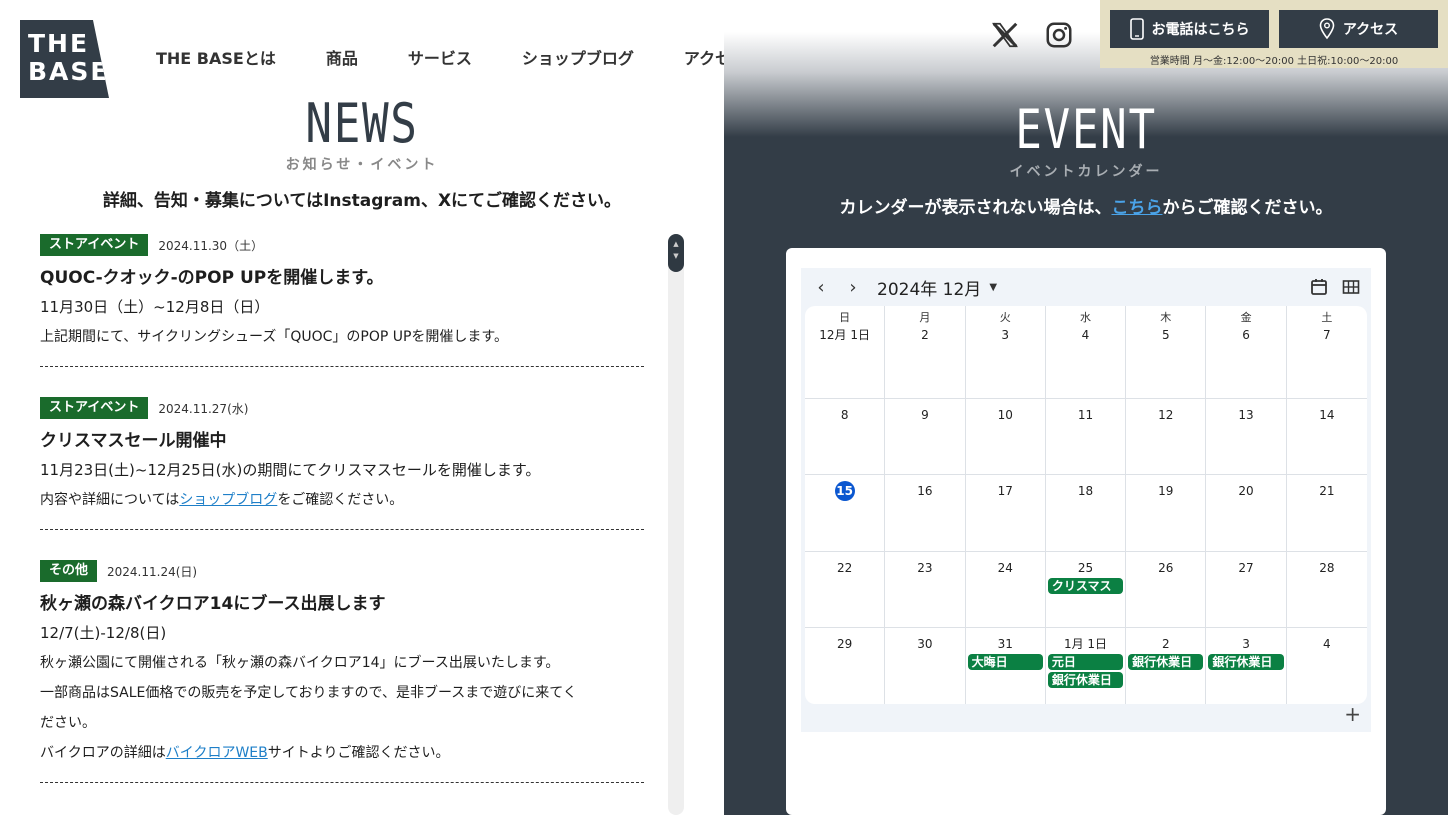 The image size is (1448, 815). What do you see at coordinates (845, 590) in the screenshot?
I see `calendar-day-cell: 22` at bounding box center [845, 590].